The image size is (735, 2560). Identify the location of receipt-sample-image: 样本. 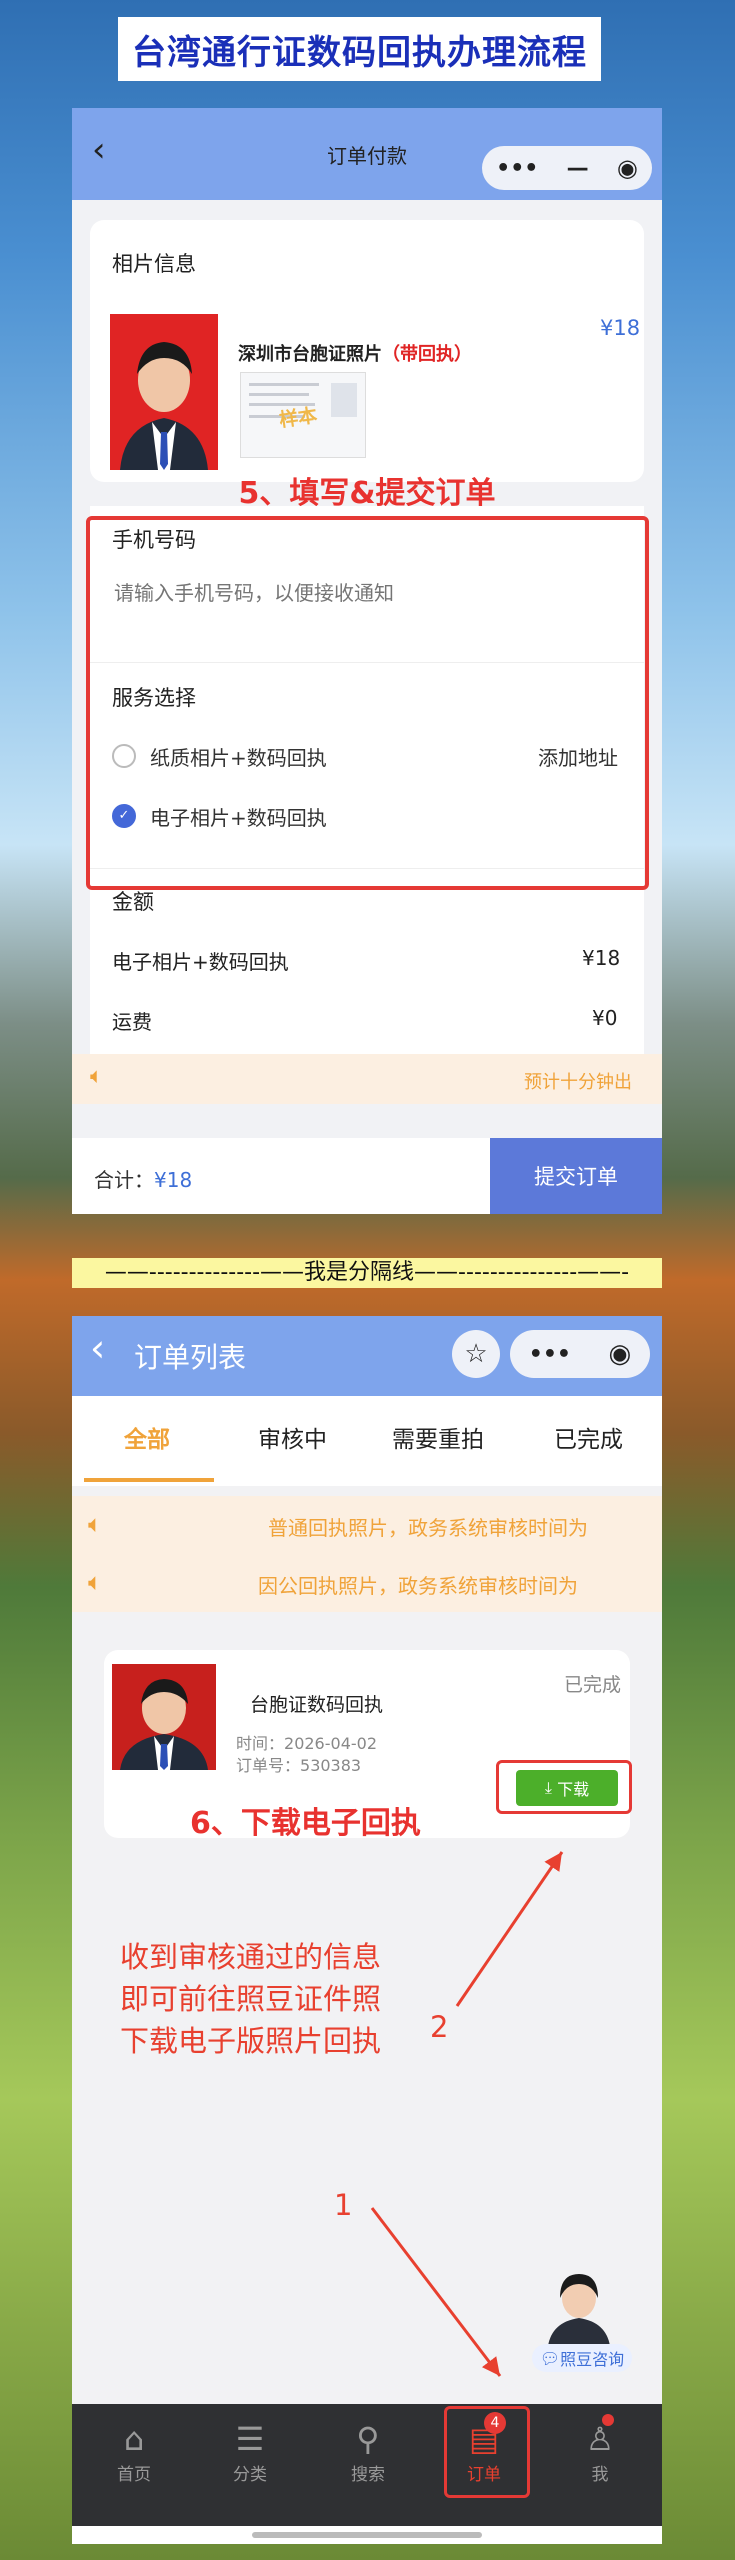
(303, 415).